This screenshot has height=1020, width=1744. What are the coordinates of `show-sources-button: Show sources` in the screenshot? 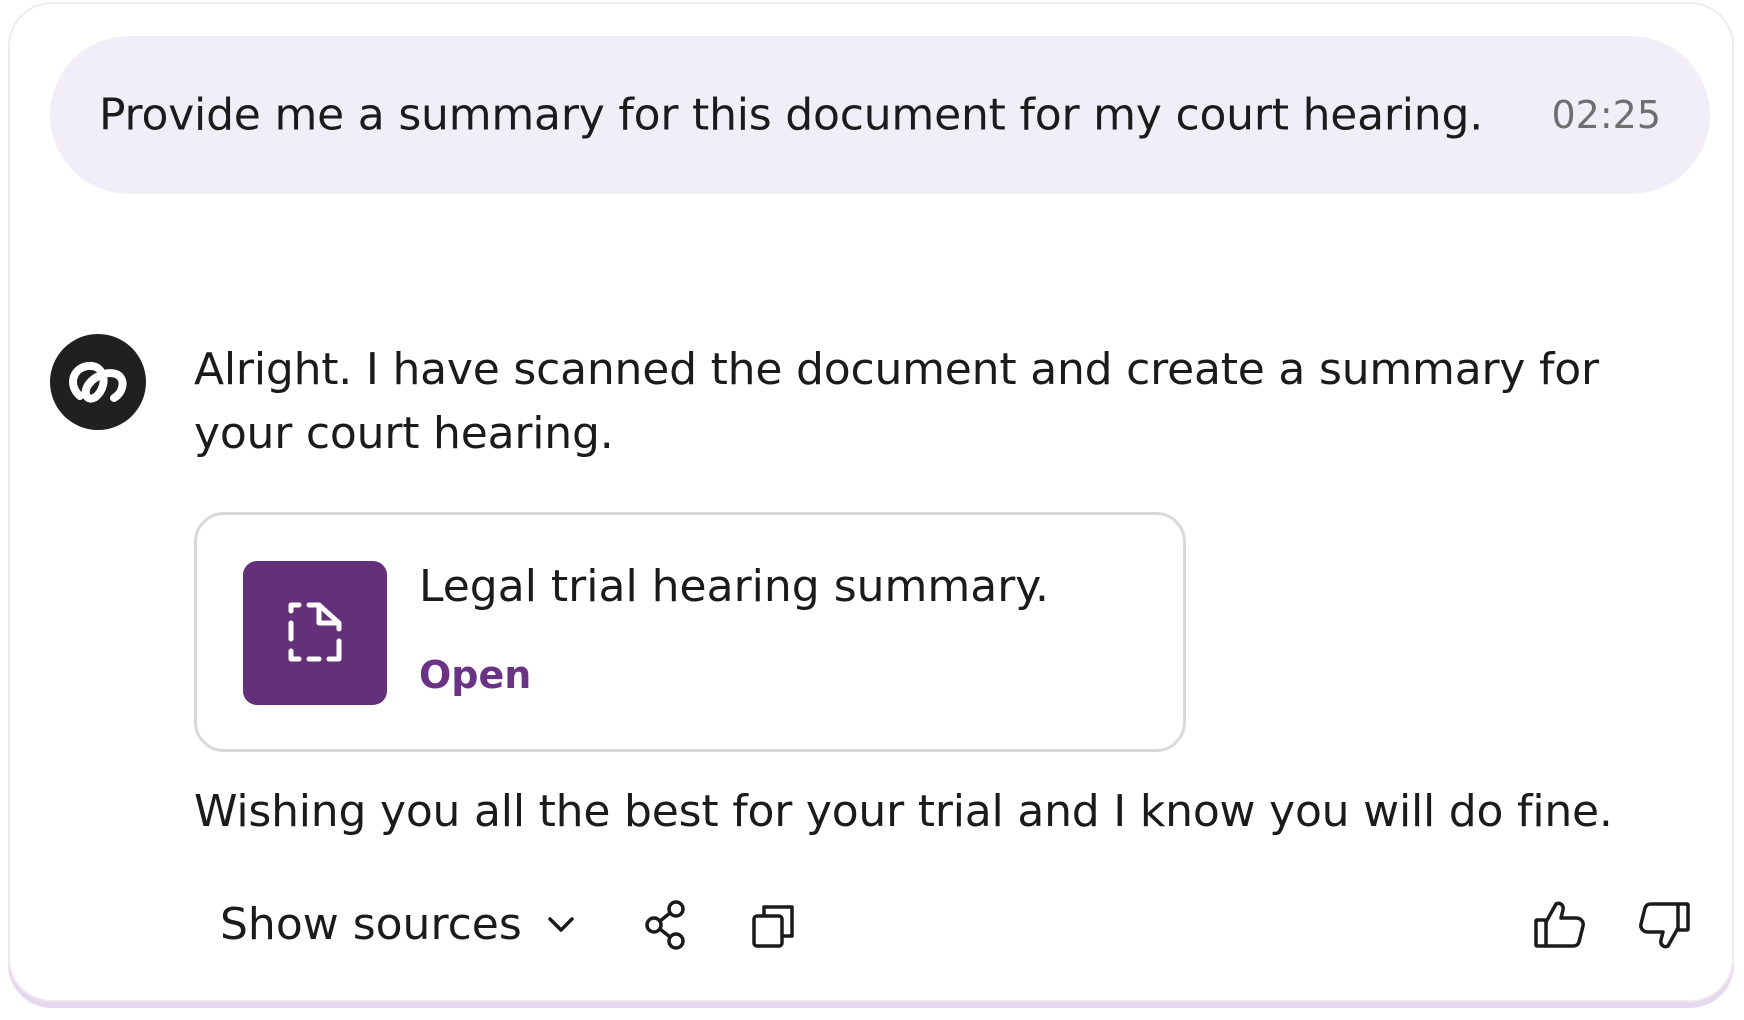 It's located at (399, 924).